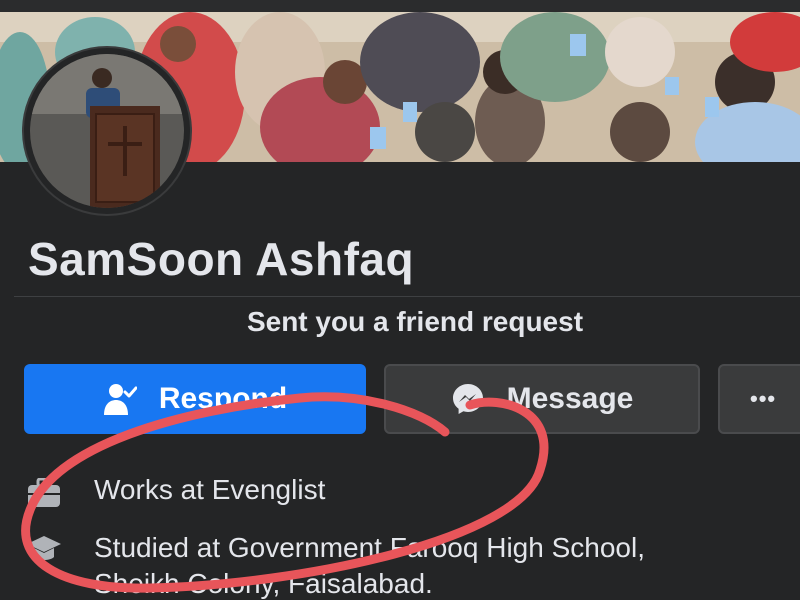  I want to click on more-dots-icon: •••, so click(763, 398).